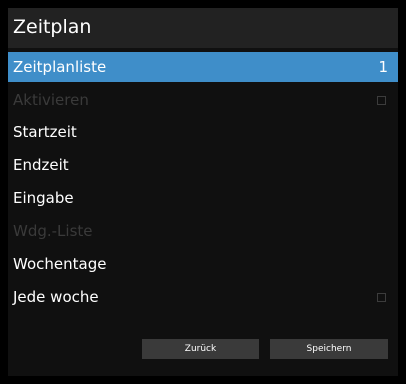 Image resolution: width=406 pixels, height=384 pixels. Describe the element at coordinates (41, 165) in the screenshot. I see `menu-item-label: Endzeit` at that location.